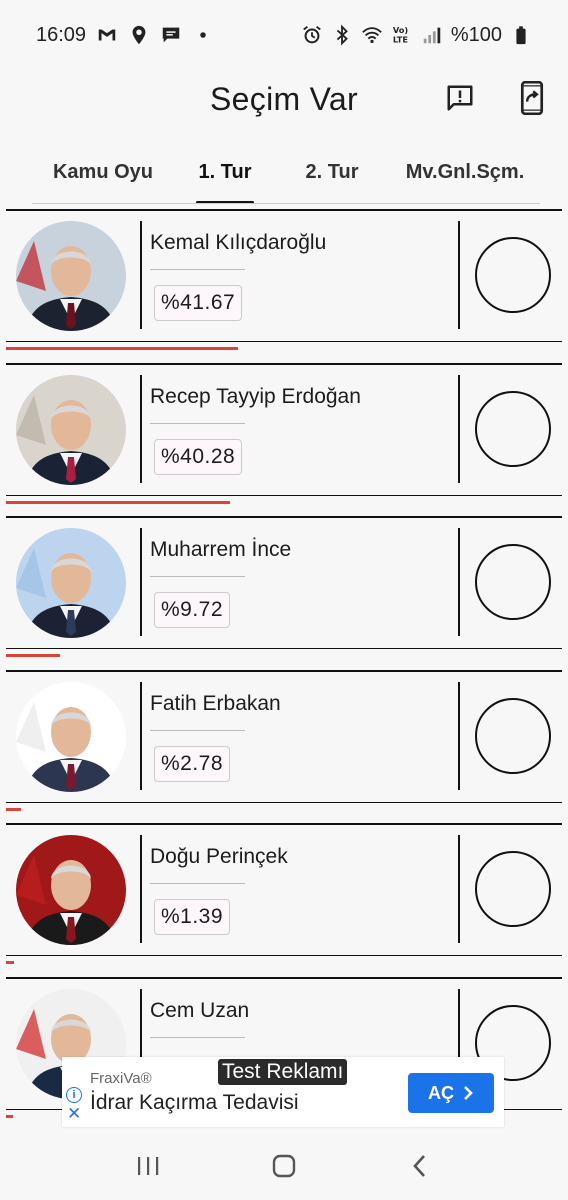 The height and width of the screenshot is (1200, 568). Describe the element at coordinates (192, 917) in the screenshot. I see `vote-percentage: %1.39` at that location.